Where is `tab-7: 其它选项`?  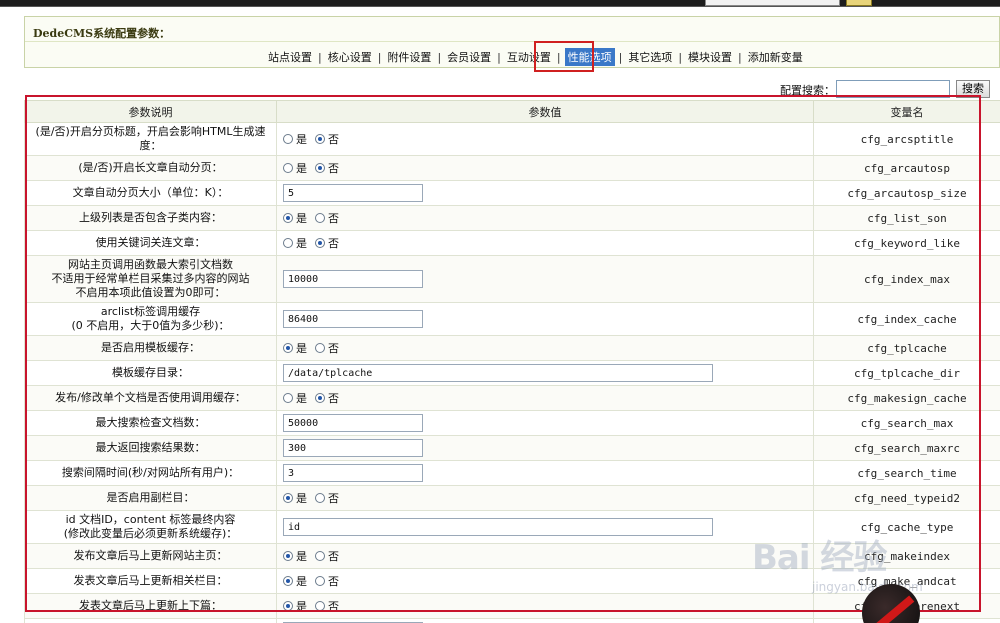 tab-7: 其它选项 is located at coordinates (650, 57).